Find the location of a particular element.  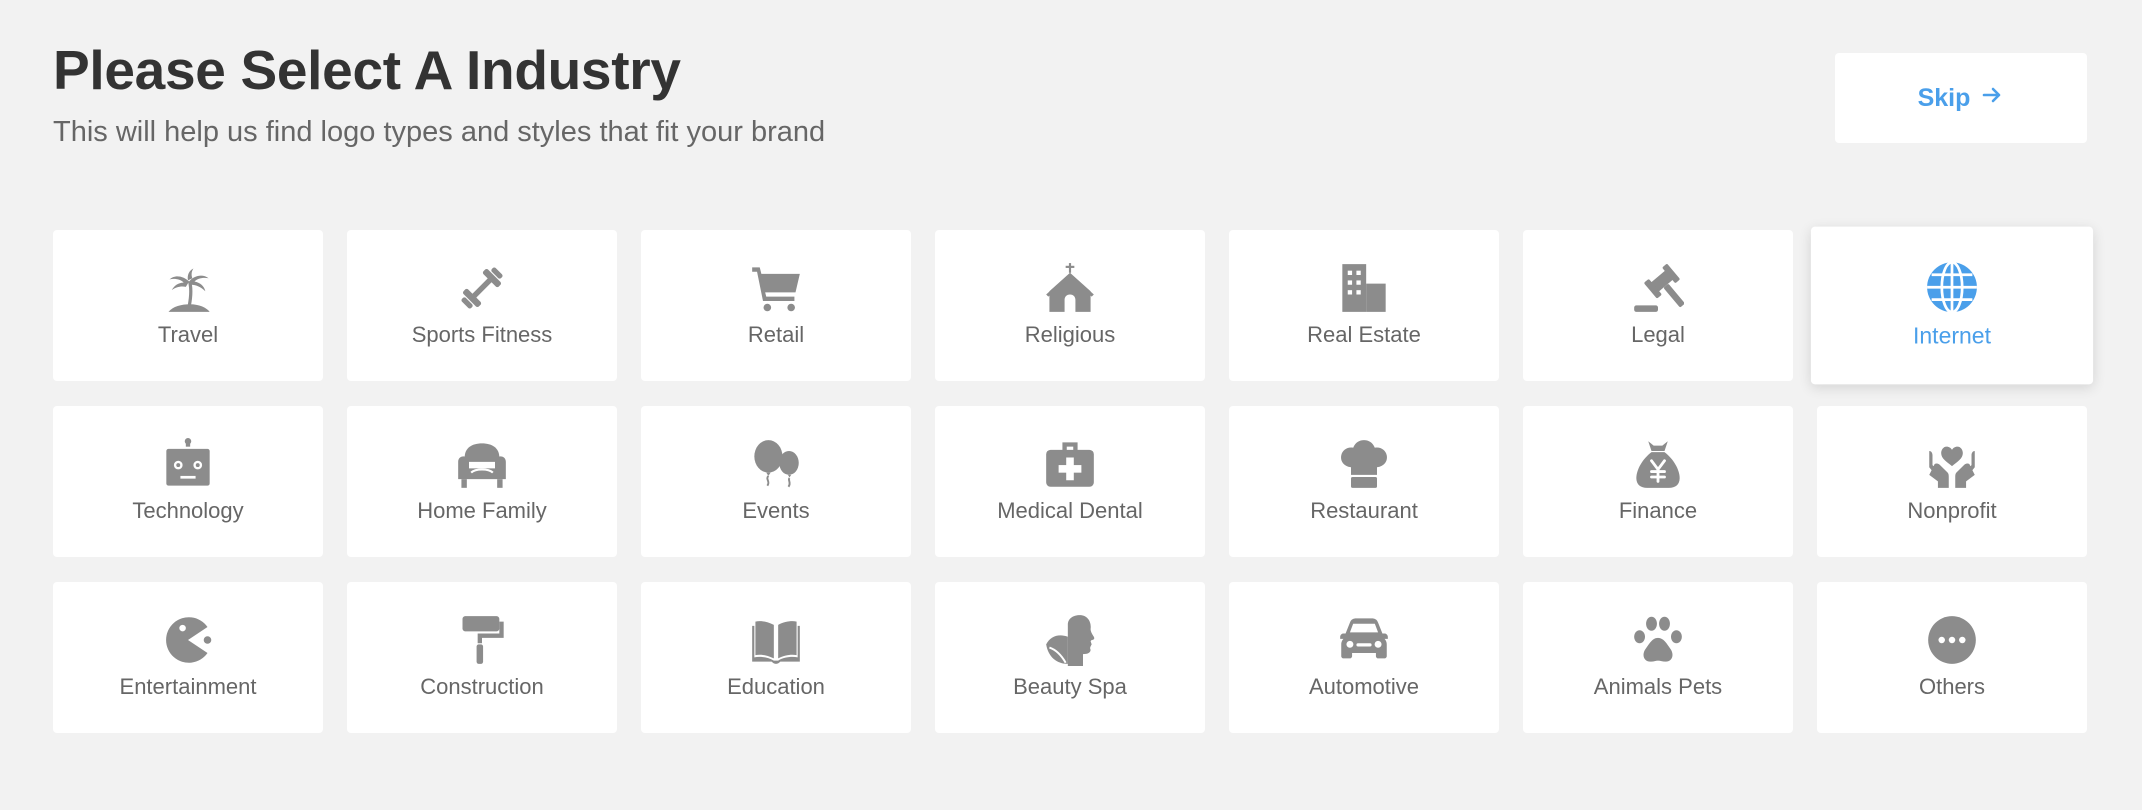

industry-card-medical-dental: Medical Dental is located at coordinates (1070, 481).